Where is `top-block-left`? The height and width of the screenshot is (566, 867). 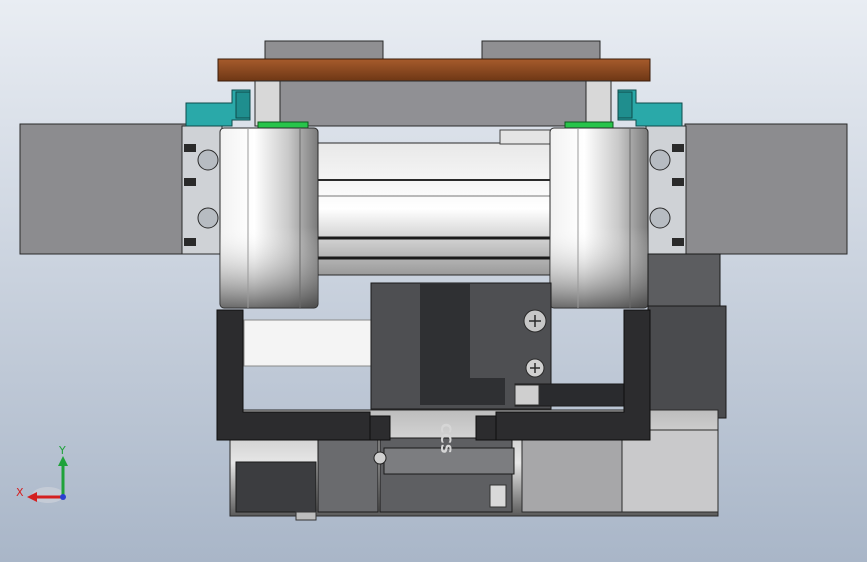
top-block-left is located at coordinates (324, 51).